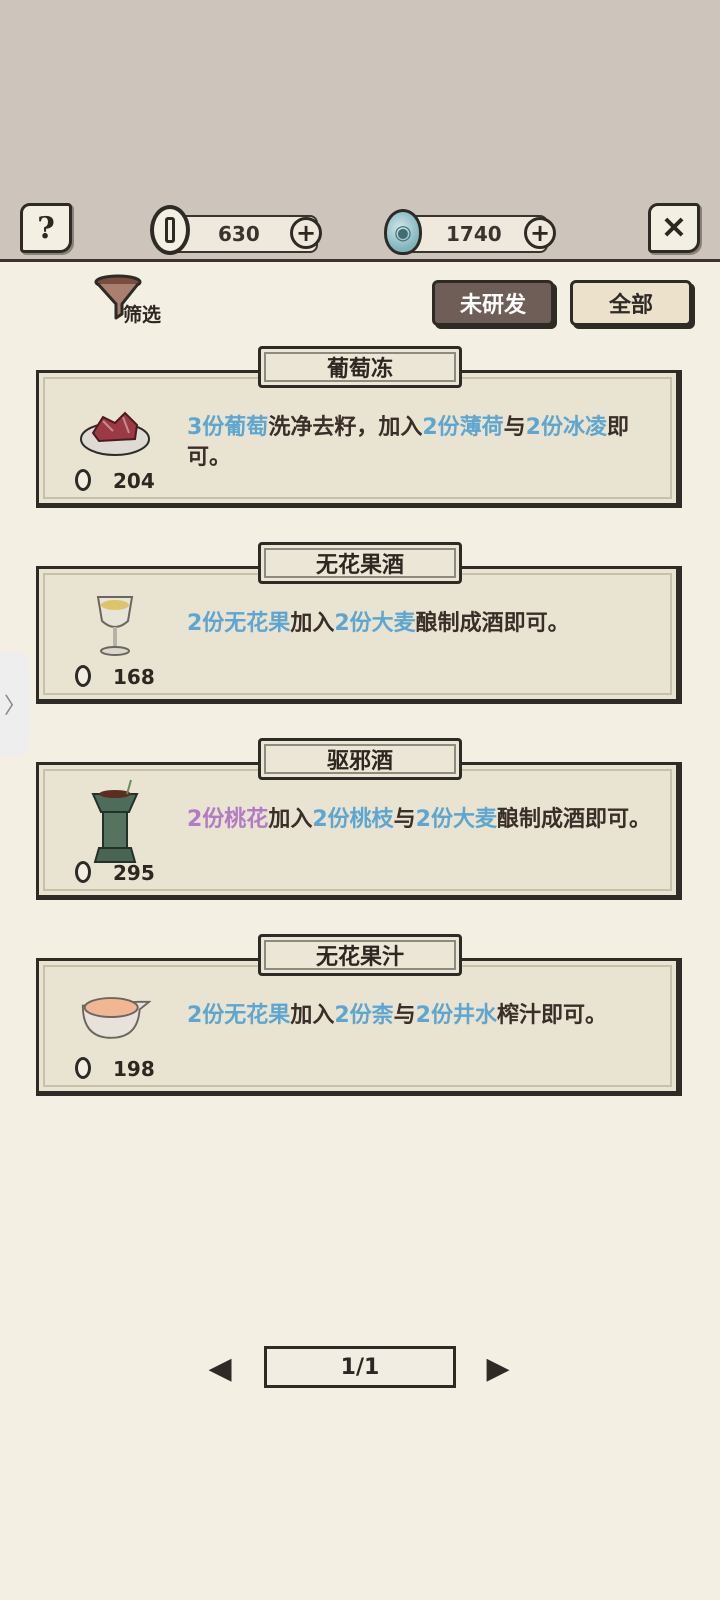 The width and height of the screenshot is (720, 1600). I want to click on page-indicator: 1/1, so click(360, 1367).